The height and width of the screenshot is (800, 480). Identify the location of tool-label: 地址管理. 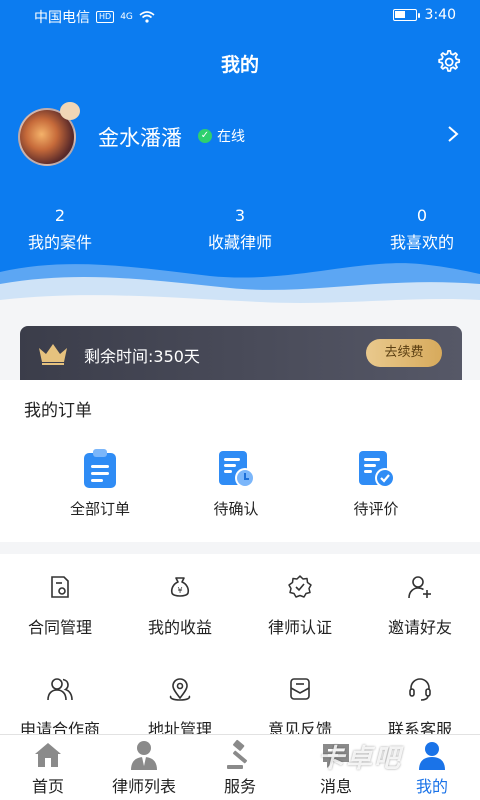
(179, 727).